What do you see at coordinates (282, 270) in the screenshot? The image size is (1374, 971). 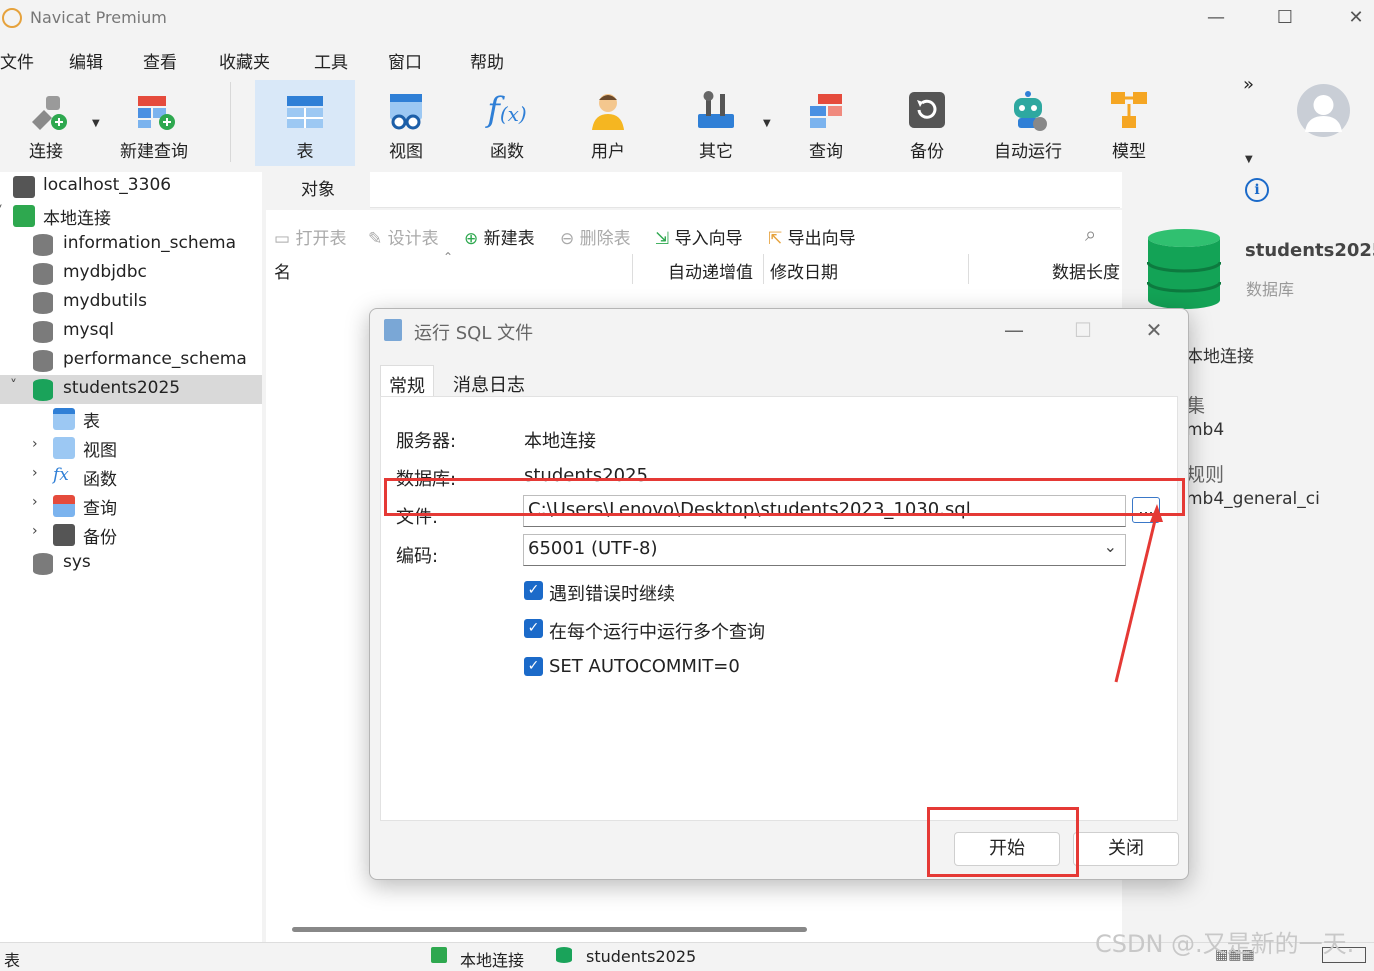 I see `column-header-name: 名` at bounding box center [282, 270].